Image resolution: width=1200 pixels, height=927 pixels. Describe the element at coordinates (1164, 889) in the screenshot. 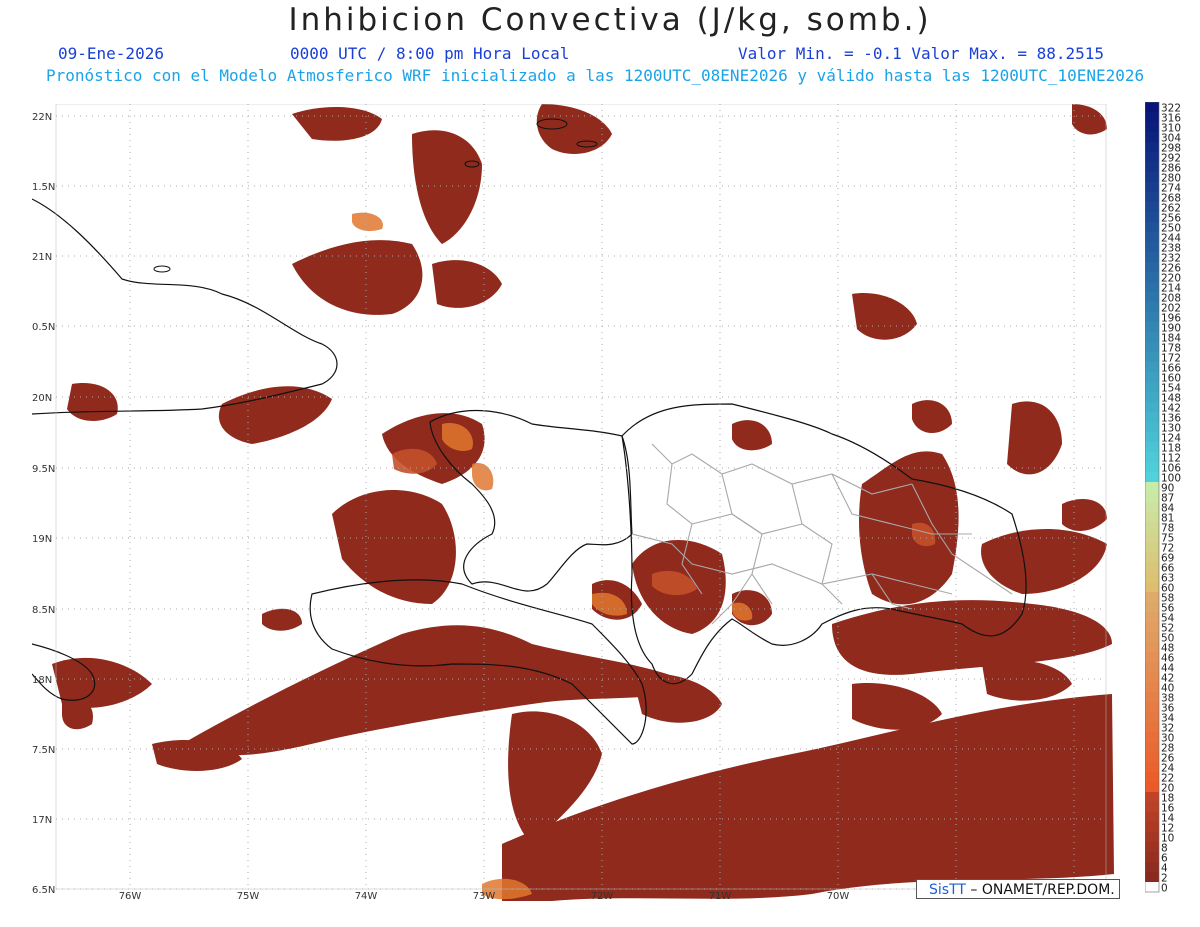

I see `legend-label: 0` at that location.